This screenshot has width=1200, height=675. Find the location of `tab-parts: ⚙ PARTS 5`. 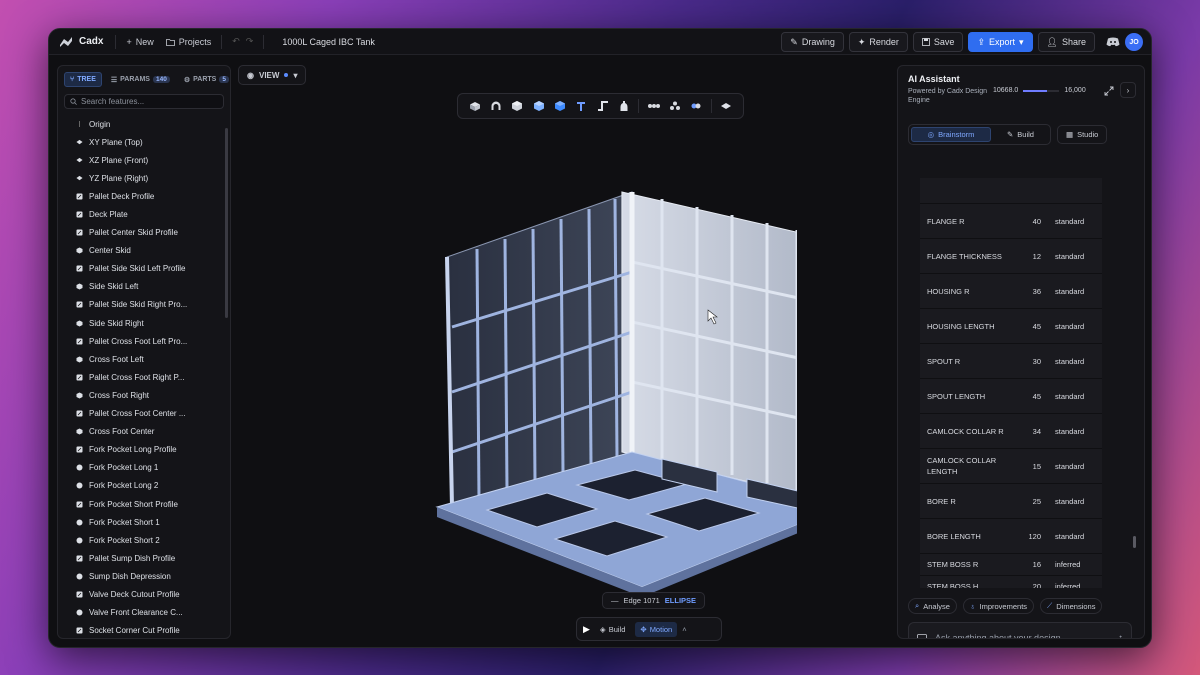

tab-parts: ⚙ PARTS 5 is located at coordinates (204, 79).